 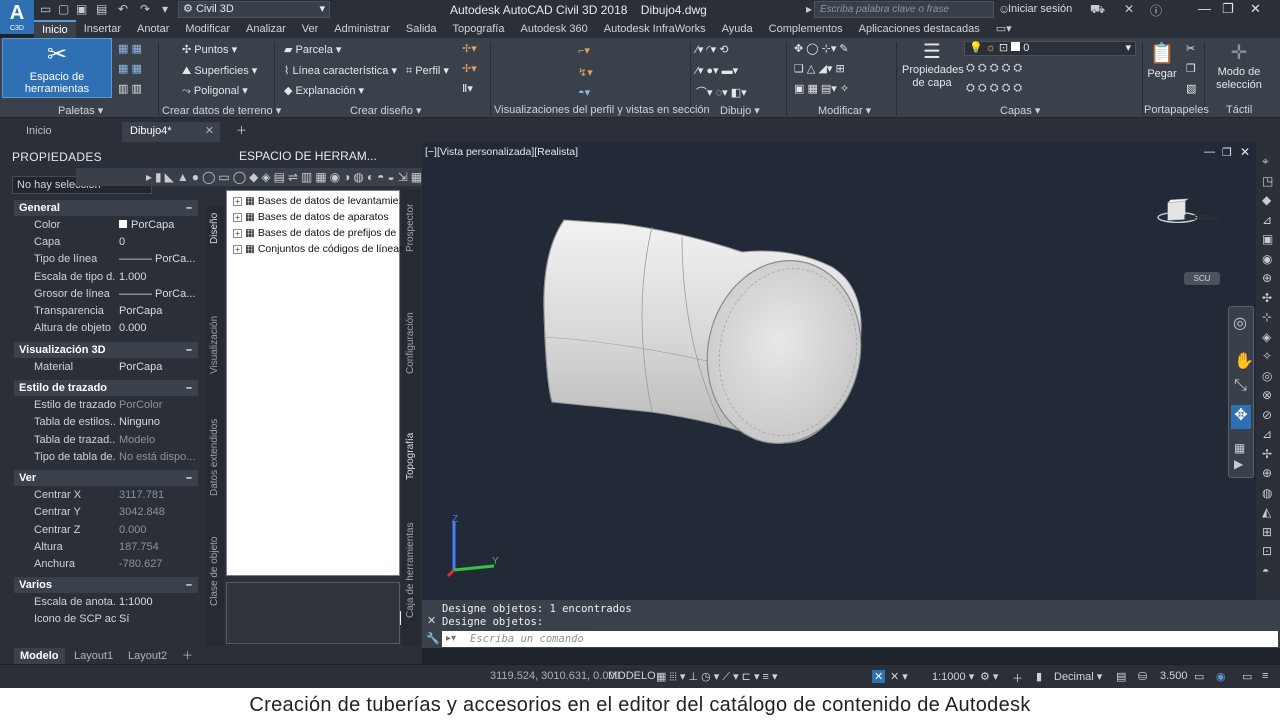 I want to click on prop-row: Tabla de estilos... Ninguno, so click(x=106, y=422).